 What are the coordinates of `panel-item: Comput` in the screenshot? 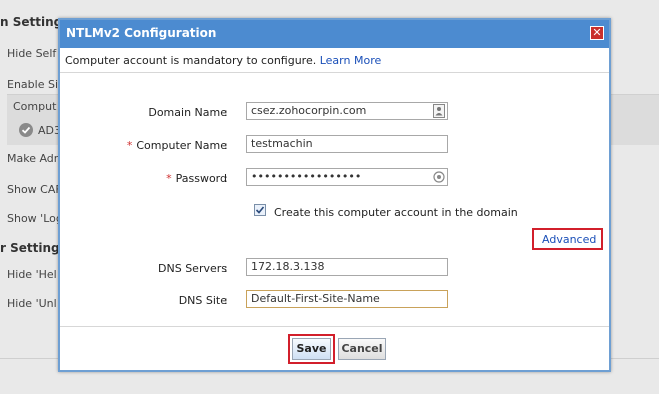 It's located at (35, 106).